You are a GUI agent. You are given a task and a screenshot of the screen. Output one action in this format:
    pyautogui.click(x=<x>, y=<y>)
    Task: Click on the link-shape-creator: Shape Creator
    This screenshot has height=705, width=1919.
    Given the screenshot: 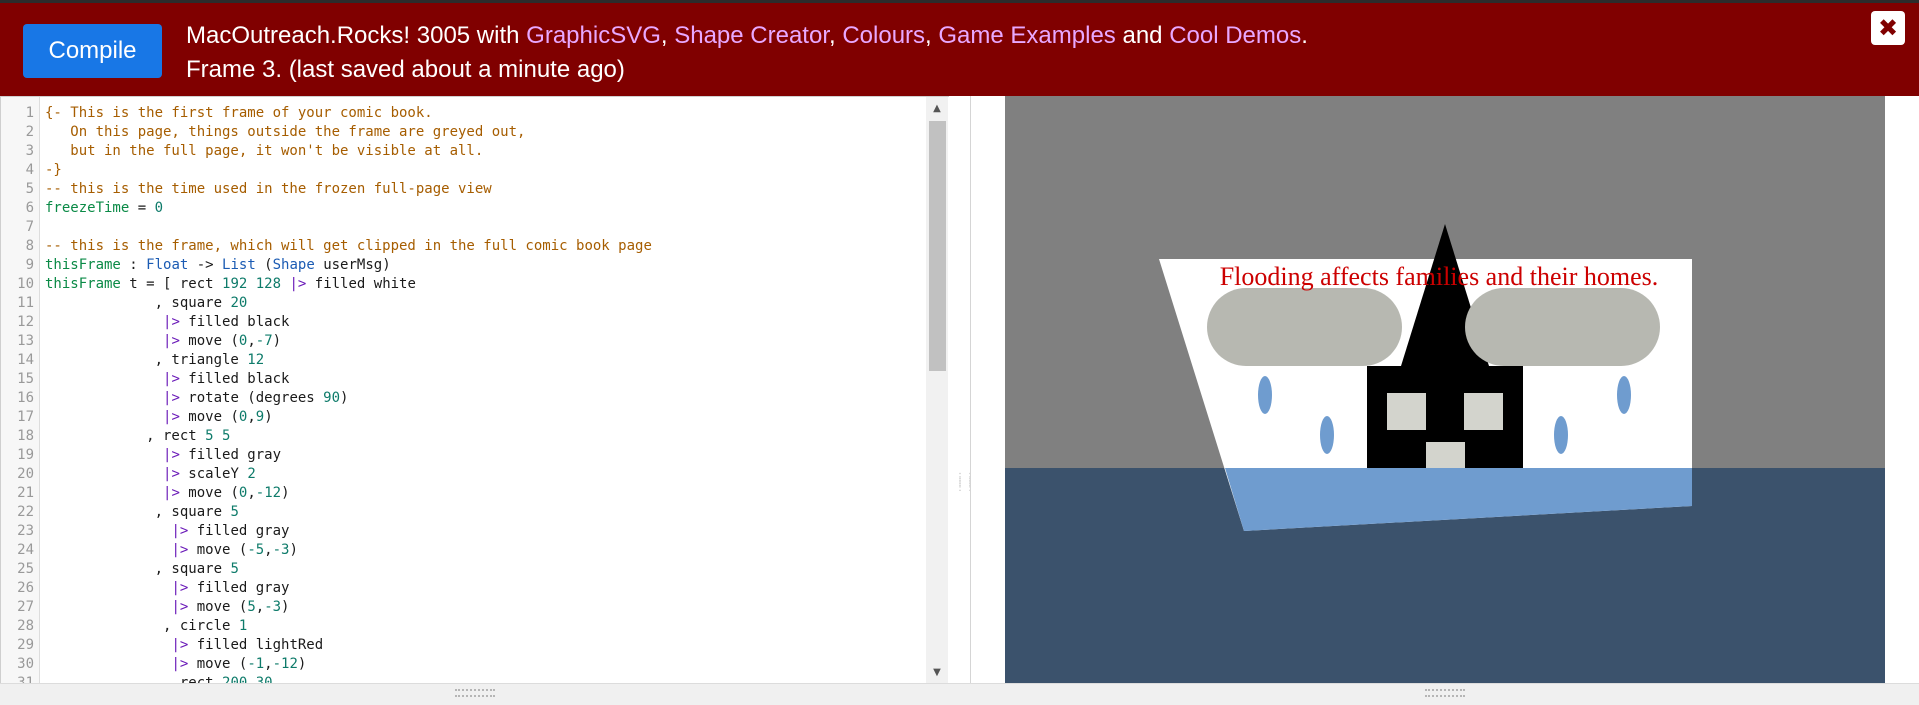 What is the action you would take?
    pyautogui.click(x=751, y=35)
    